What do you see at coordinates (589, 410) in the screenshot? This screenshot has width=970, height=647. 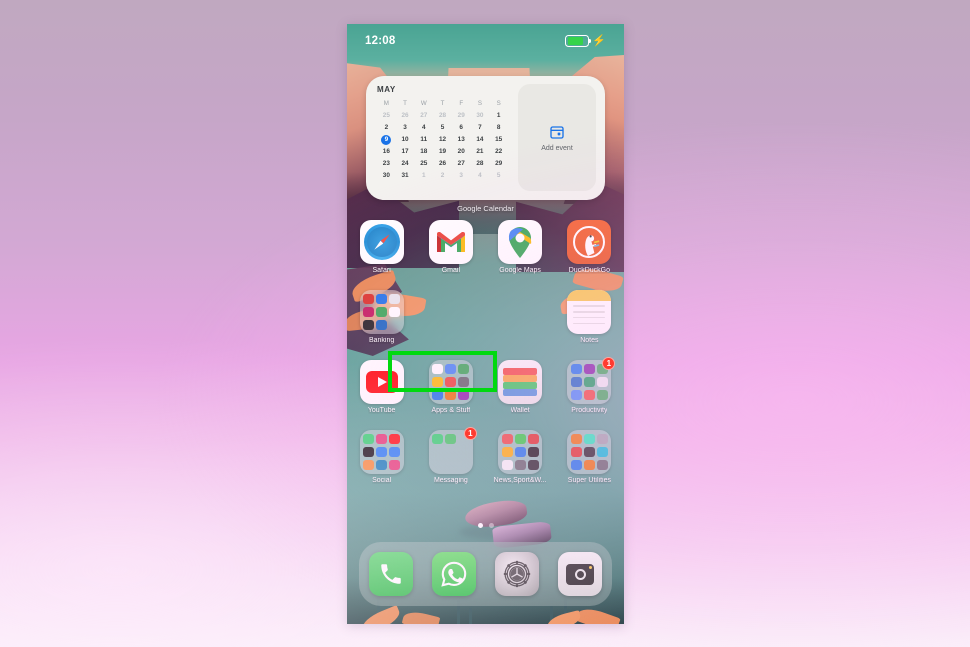 I see `app-label: Productivity` at bounding box center [589, 410].